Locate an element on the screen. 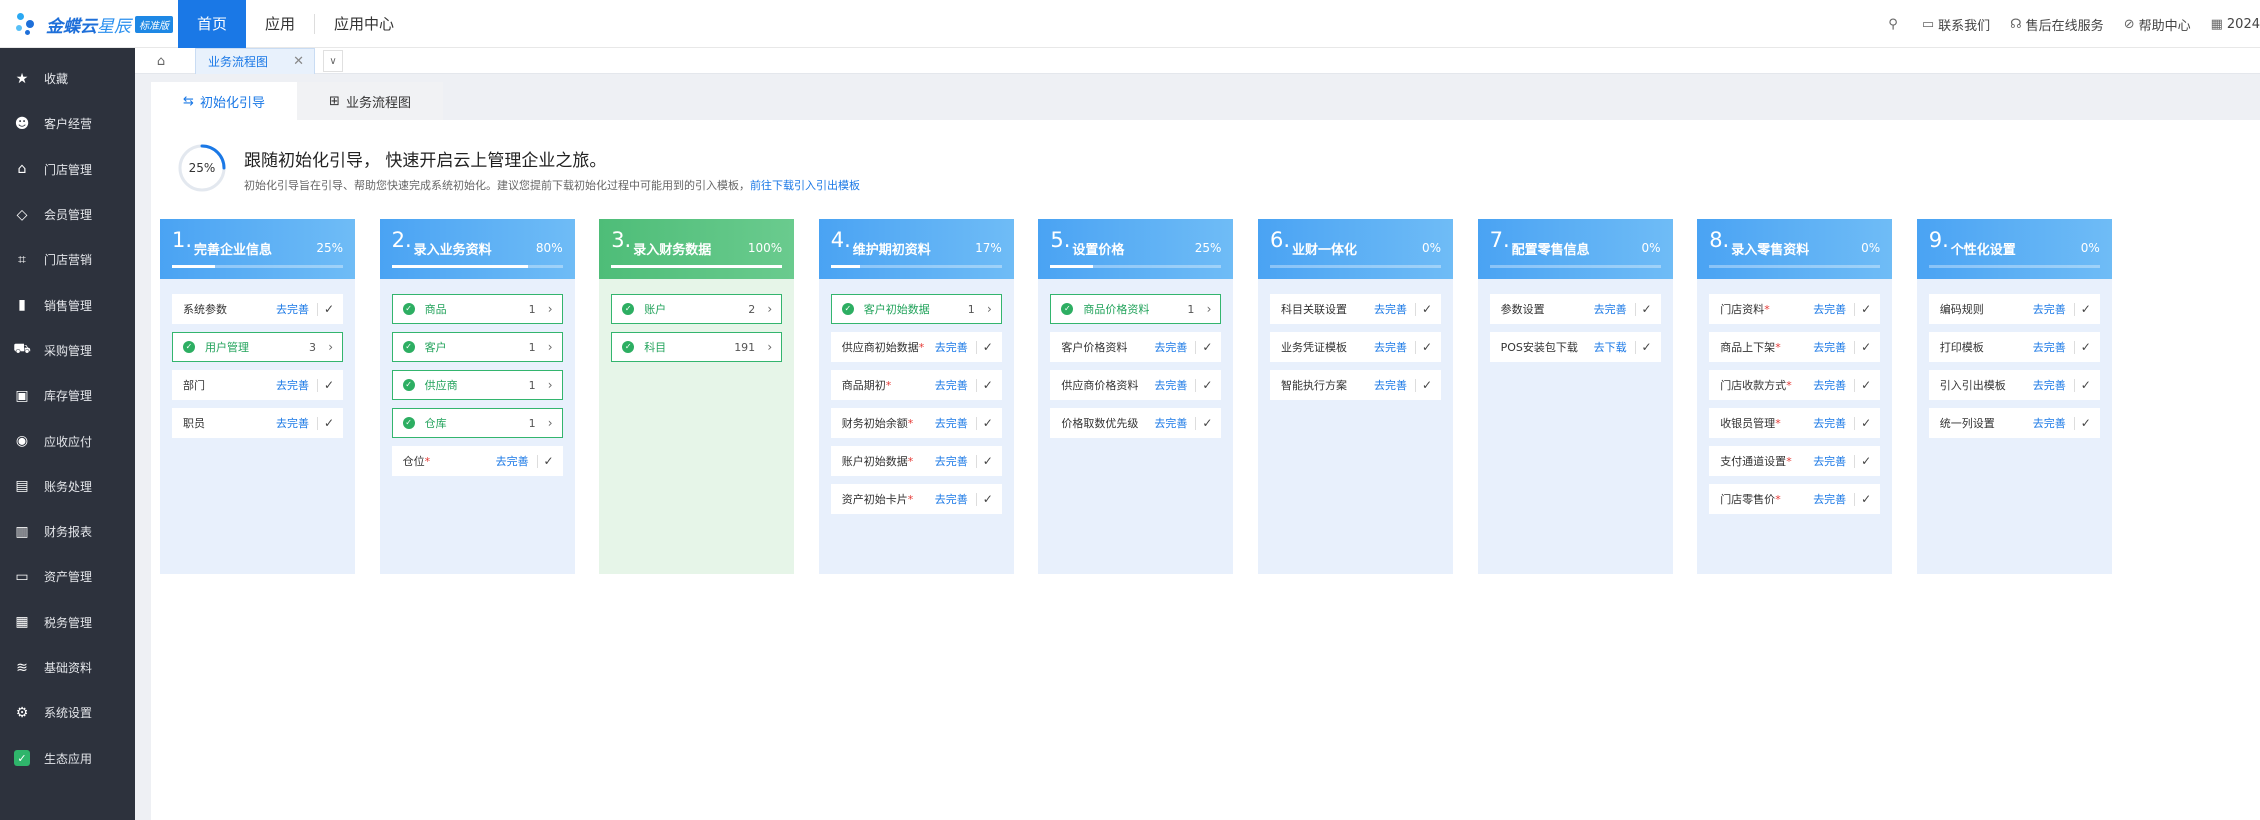 The height and width of the screenshot is (820, 2260). help-center-link: ⊘ 帮助中心 is located at coordinates (2157, 24).